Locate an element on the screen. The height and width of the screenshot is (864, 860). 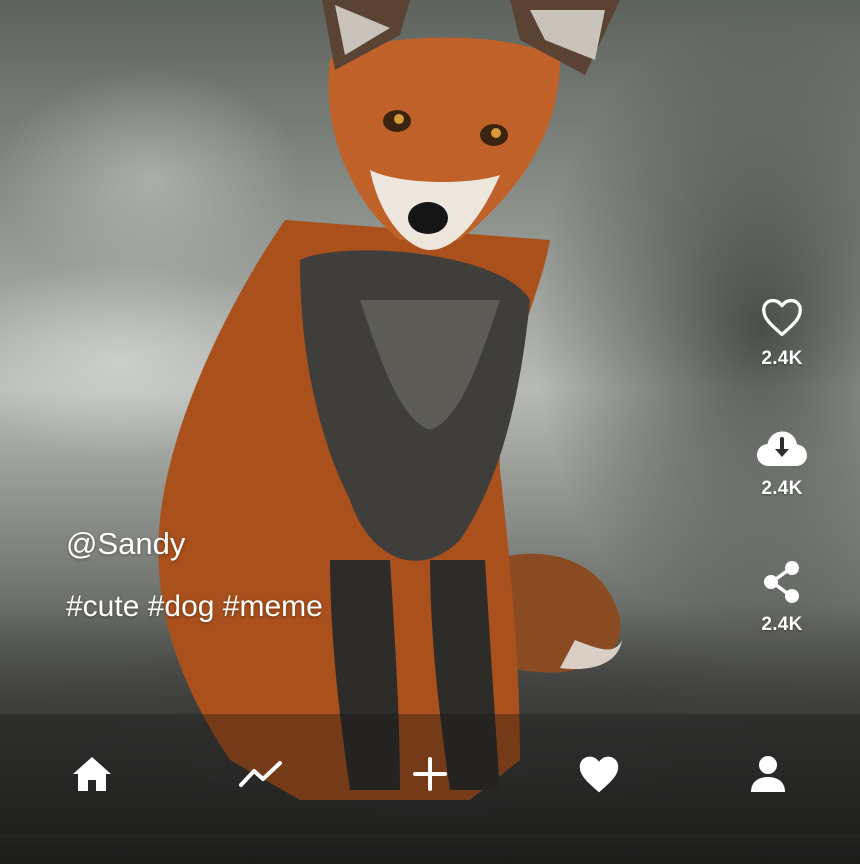
heart-filled-icon is located at coordinates (599, 774).